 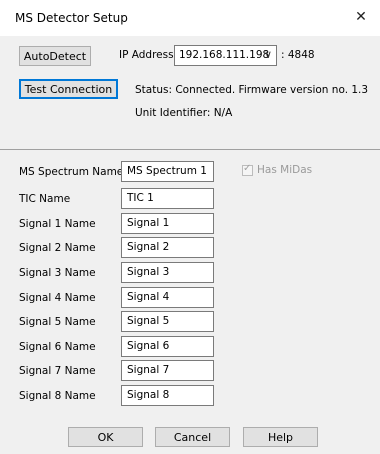 What do you see at coordinates (71, 18) in the screenshot?
I see `window-title: MS Detector Setup` at bounding box center [71, 18].